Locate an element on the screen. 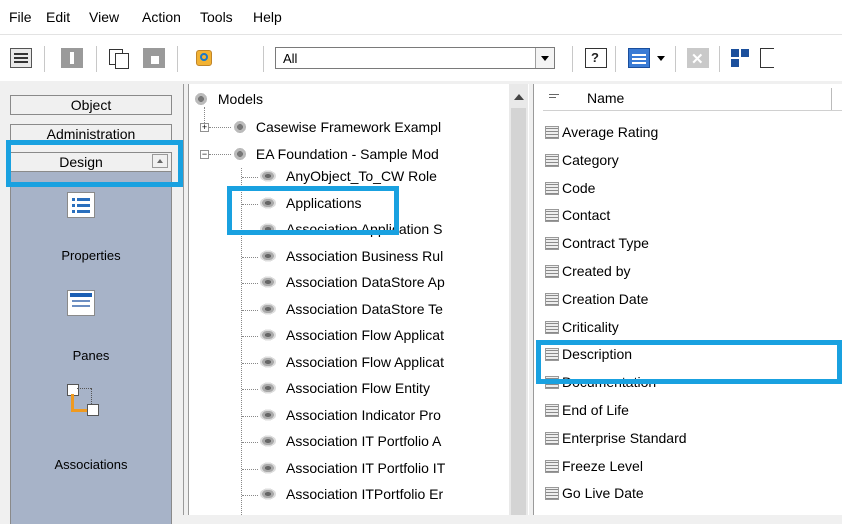 The height and width of the screenshot is (524, 842). list-item: Freeze Level is located at coordinates (594, 466).